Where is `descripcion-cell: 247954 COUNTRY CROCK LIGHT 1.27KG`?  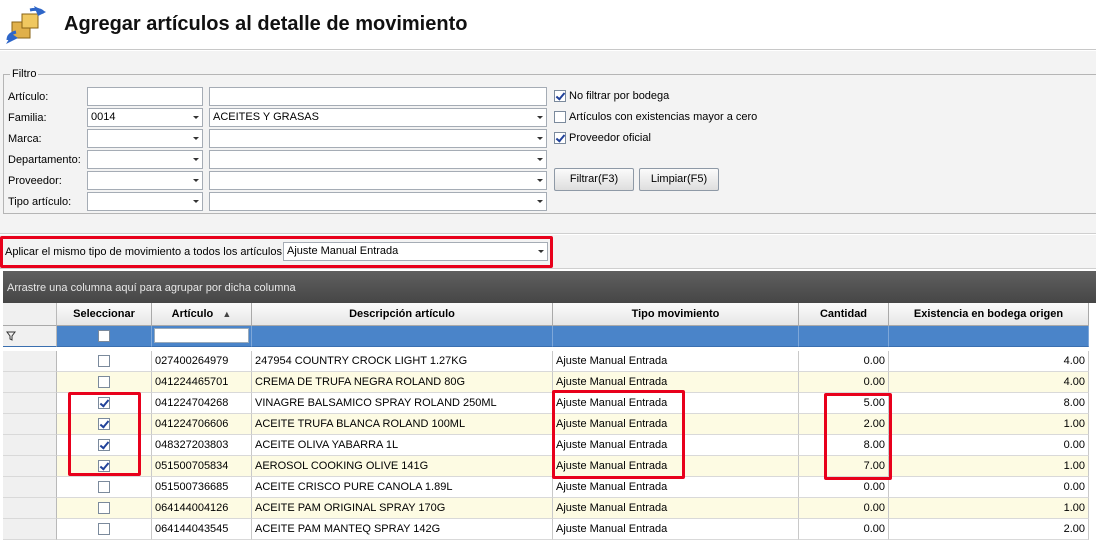
descripcion-cell: 247954 COUNTRY CROCK LIGHT 1.27KG is located at coordinates (402, 361).